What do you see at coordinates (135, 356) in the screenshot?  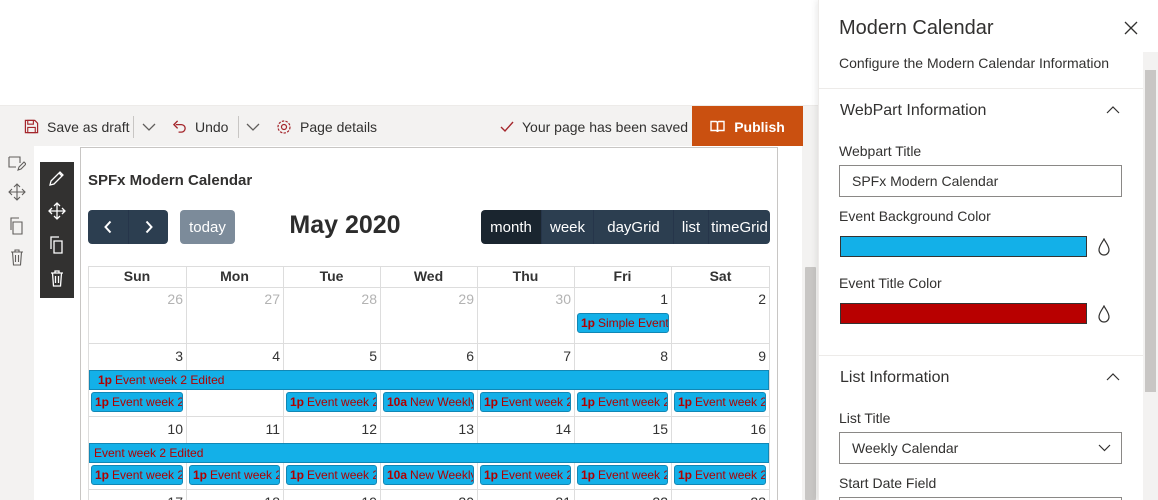 I see `day-number: 3` at bounding box center [135, 356].